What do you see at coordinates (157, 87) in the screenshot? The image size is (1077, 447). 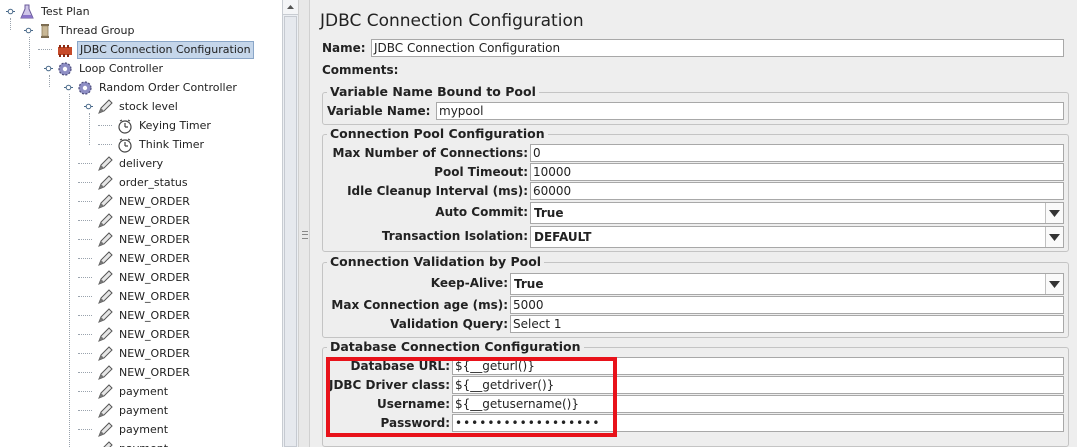 I see `tree-node: Random Order Controller` at bounding box center [157, 87].